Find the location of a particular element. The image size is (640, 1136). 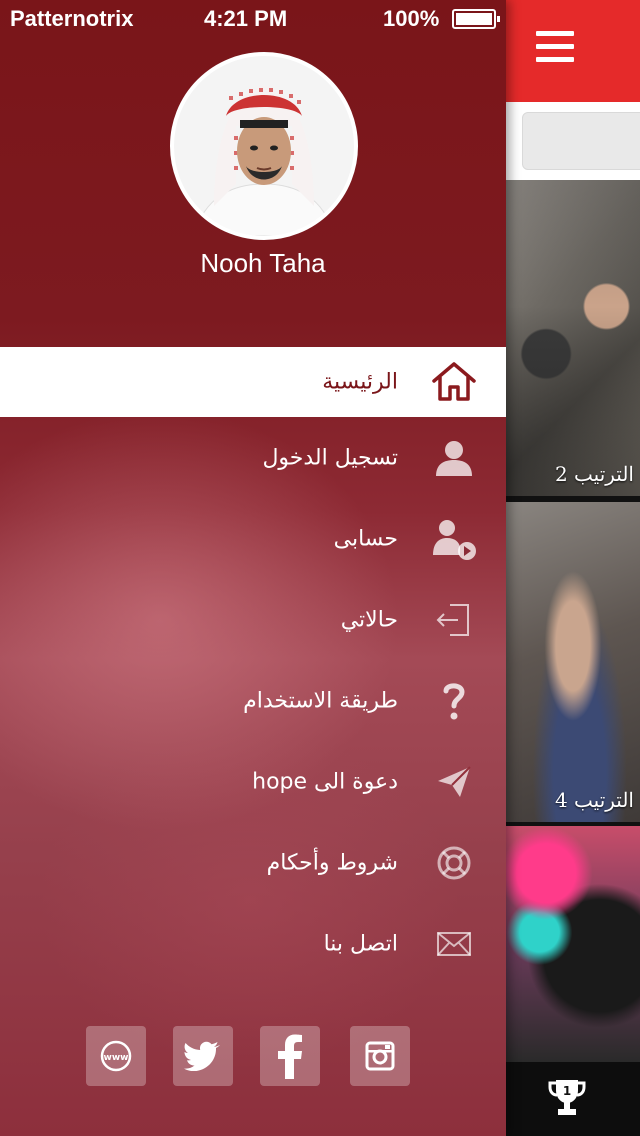

menu-item-how-to-use: طريقة الاستخدام is located at coordinates (253, 700).